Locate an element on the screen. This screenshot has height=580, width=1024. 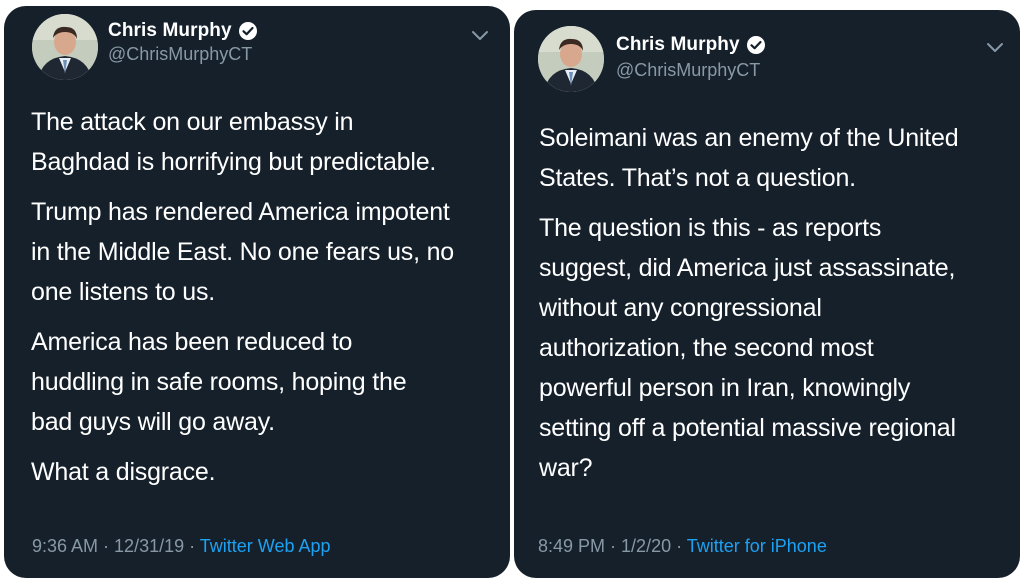
text-line: war? is located at coordinates (566, 468).